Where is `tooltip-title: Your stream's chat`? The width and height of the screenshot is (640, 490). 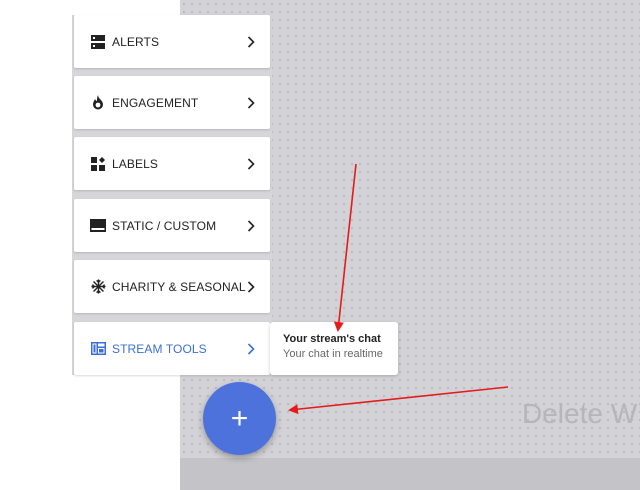 tooltip-title: Your stream's chat is located at coordinates (332, 339).